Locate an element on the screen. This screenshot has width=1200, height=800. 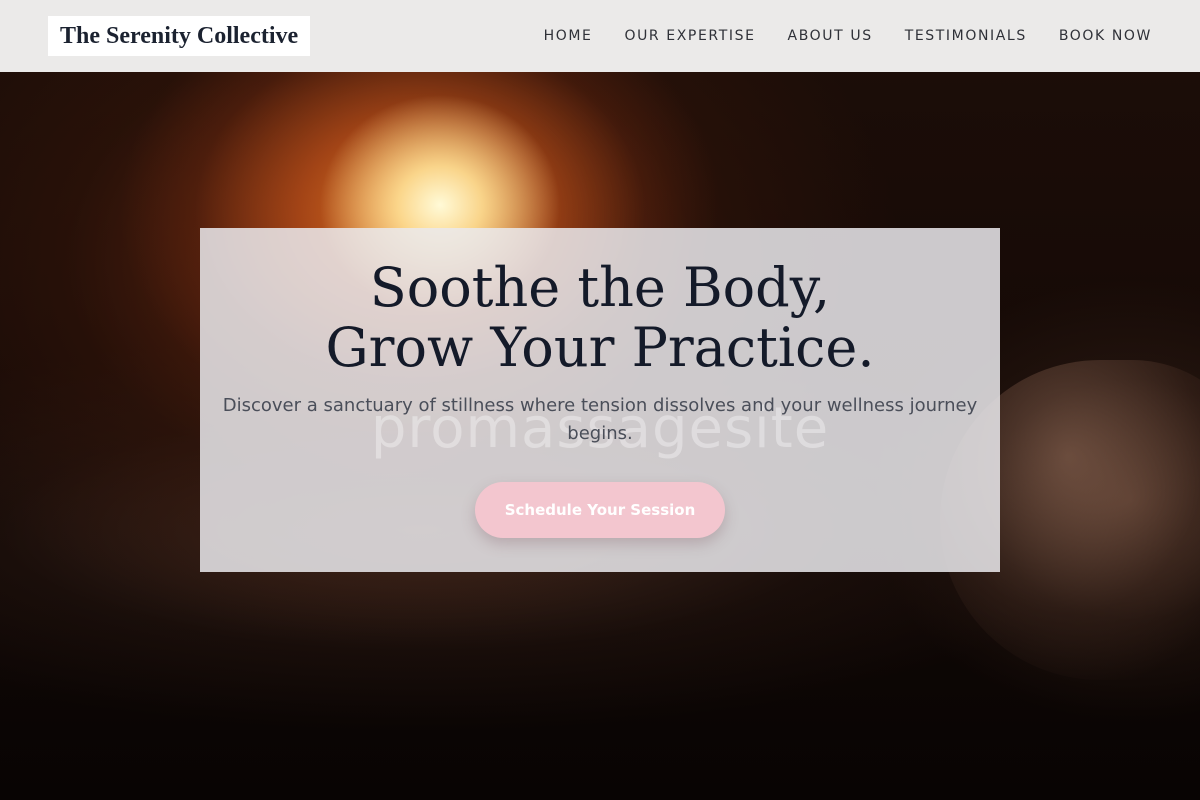
site-logo: The Serenity Collective is located at coordinates (179, 36).